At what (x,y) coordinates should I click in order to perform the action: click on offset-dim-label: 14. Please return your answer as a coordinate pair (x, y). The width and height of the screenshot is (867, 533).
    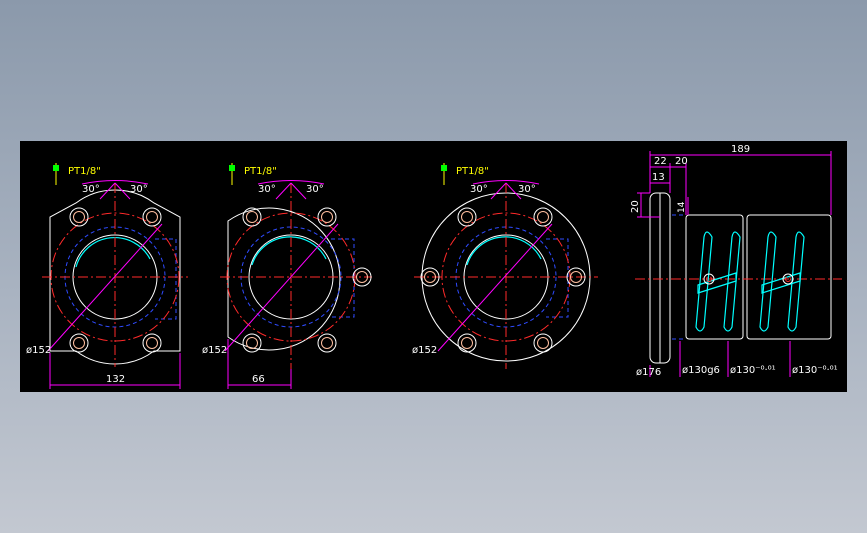
    Looking at the image, I should click on (682, 207).